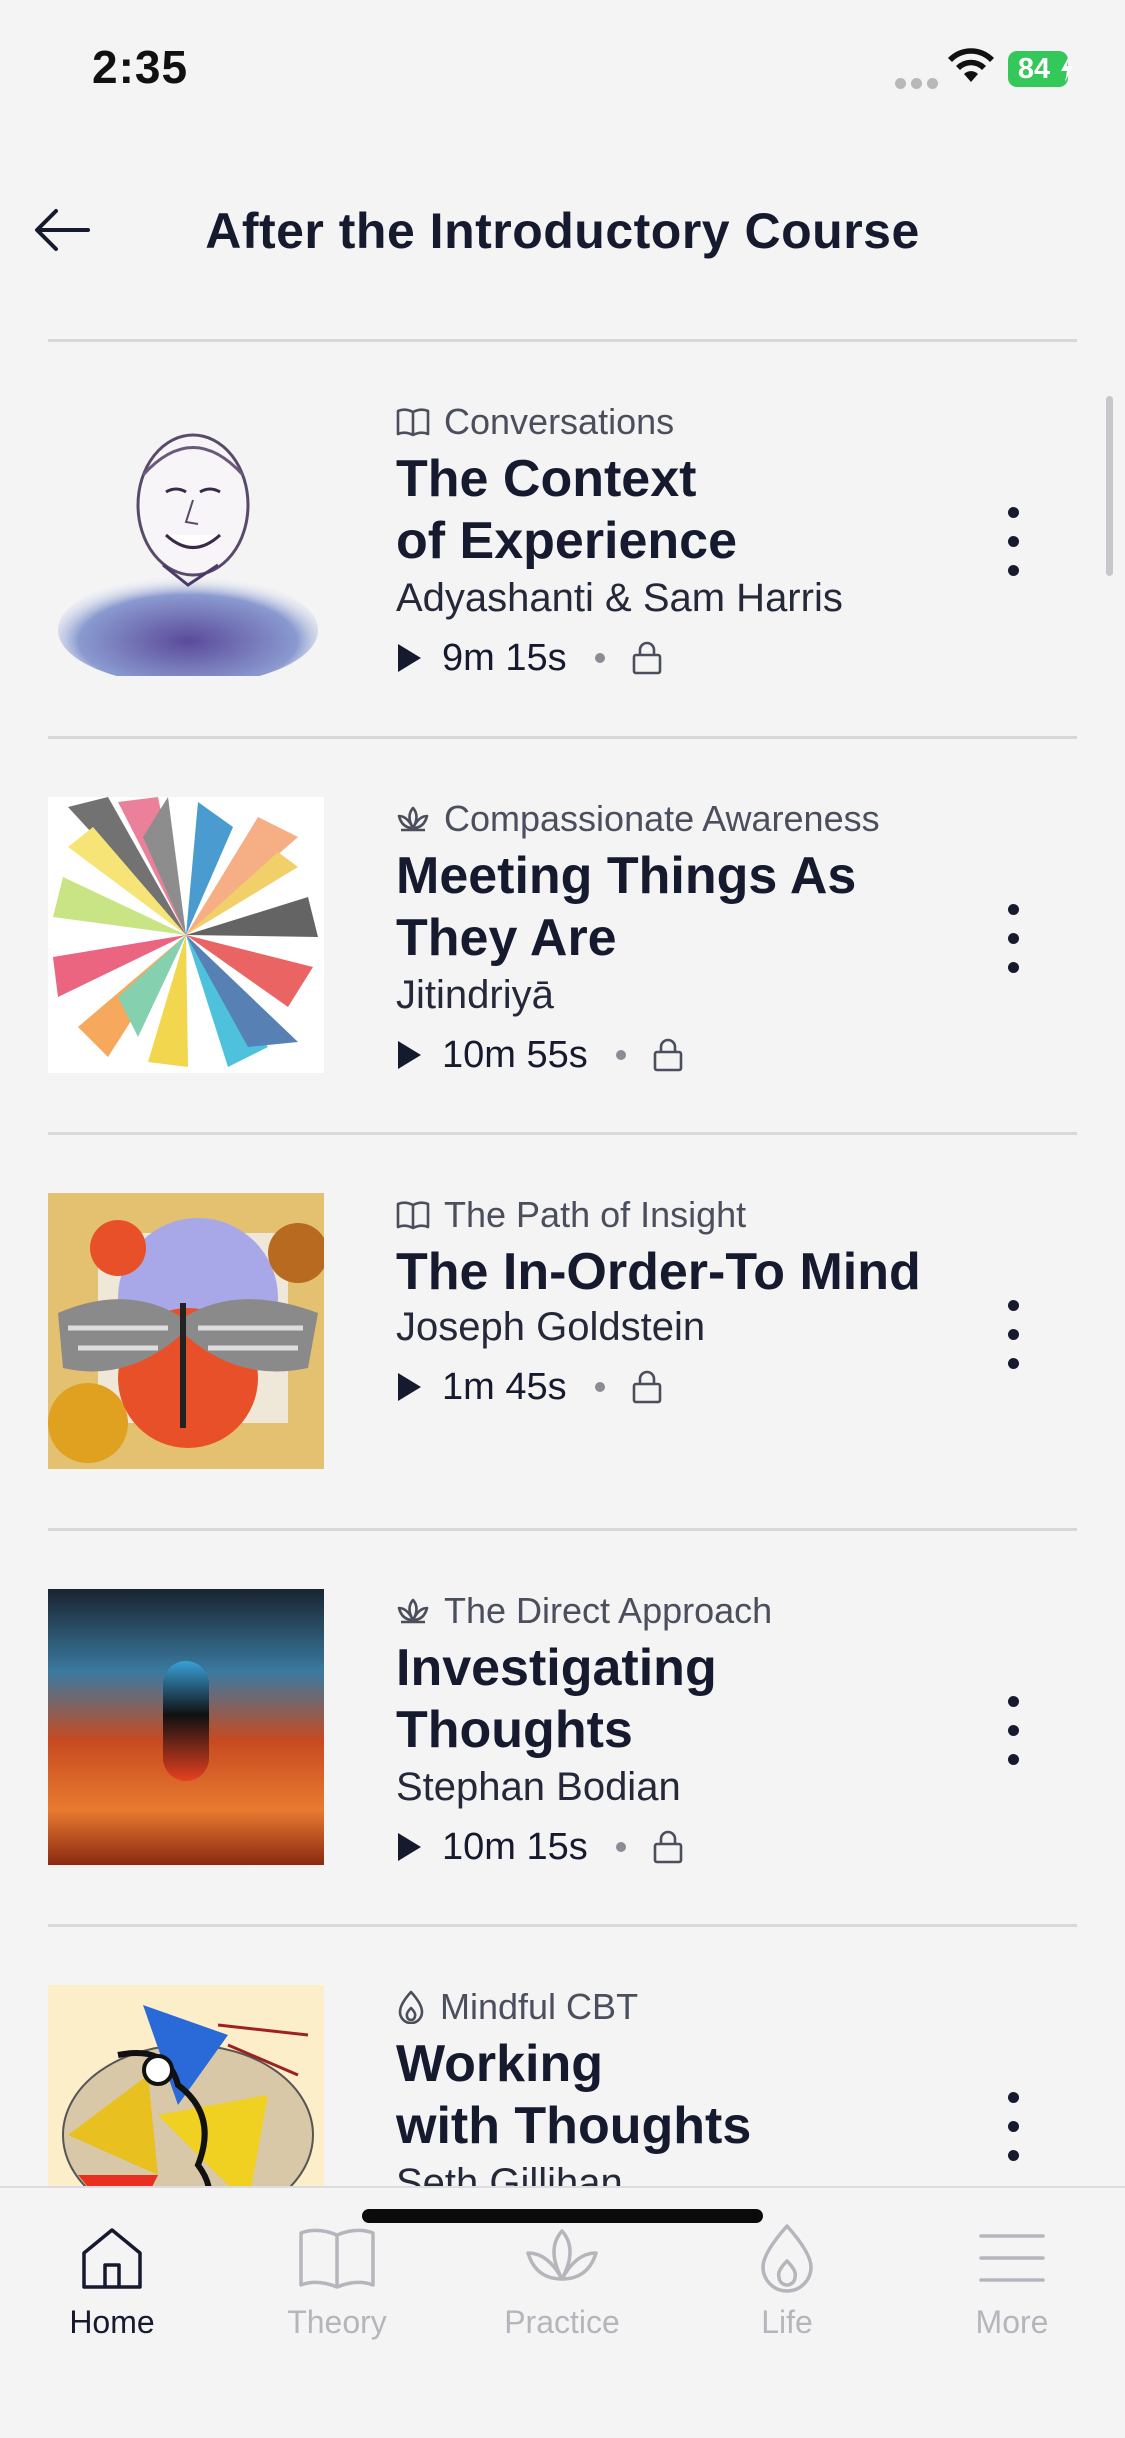 This screenshot has width=1125, height=2438. I want to click on course-thumbnail-collage, so click(186, 1331).